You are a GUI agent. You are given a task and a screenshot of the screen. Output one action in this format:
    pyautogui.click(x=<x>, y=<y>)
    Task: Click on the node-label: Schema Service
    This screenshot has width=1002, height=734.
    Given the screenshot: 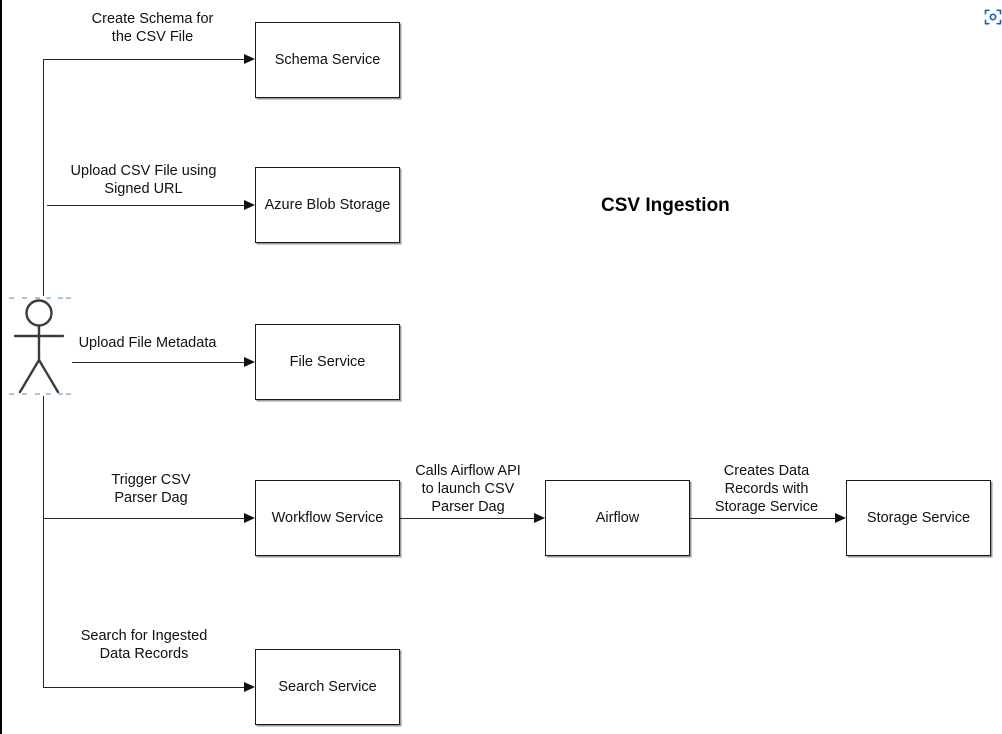 What is the action you would take?
    pyautogui.click(x=327, y=59)
    